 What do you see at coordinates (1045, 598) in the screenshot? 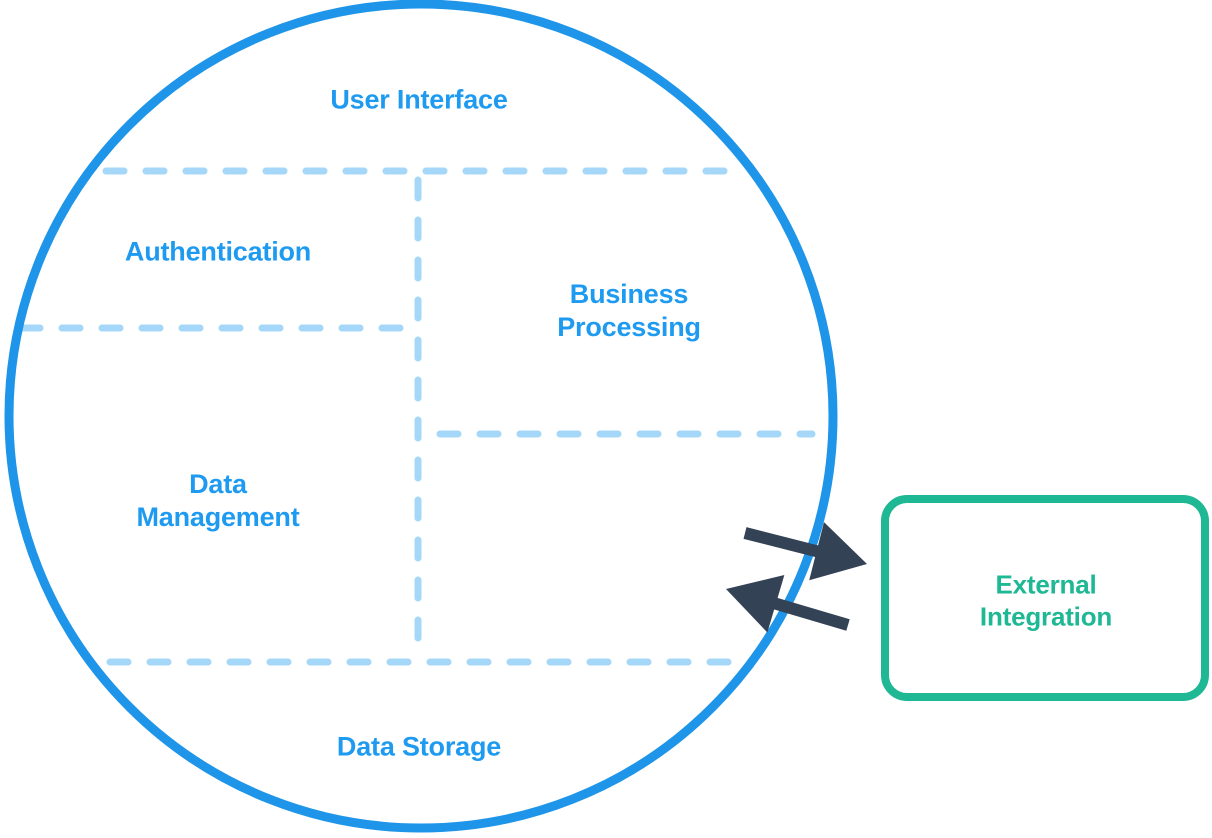
I see `external-integration-box` at bounding box center [1045, 598].